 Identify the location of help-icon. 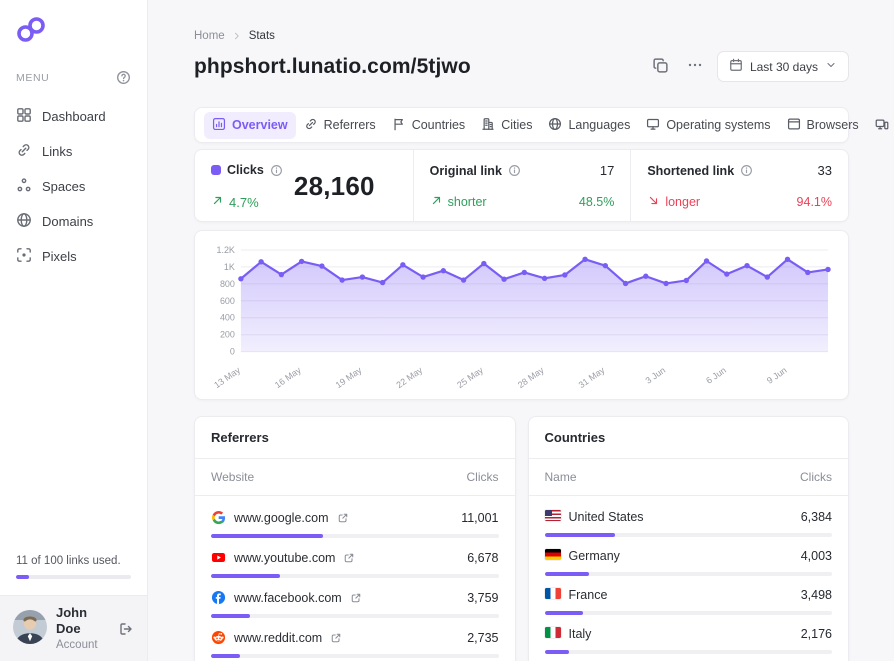
(123, 77).